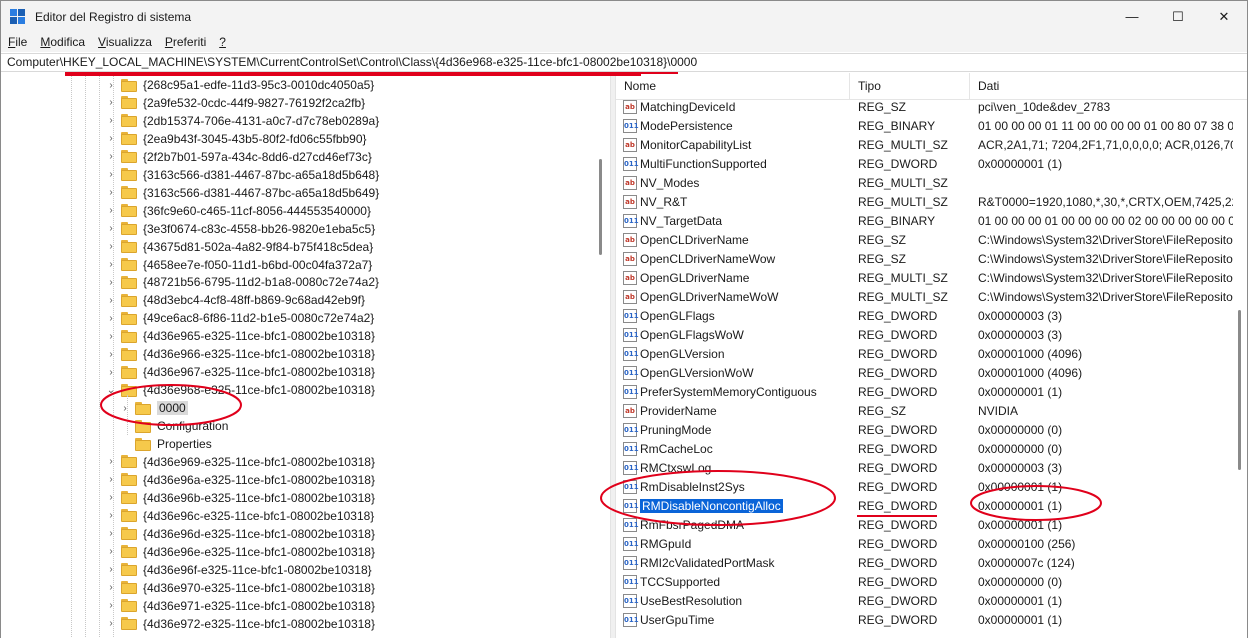 Image resolution: width=1248 pixels, height=638 pixels. I want to click on tree-node: › {4d36e96f-e325-11ce-bfc1-08002be10318}, so click(238, 570).